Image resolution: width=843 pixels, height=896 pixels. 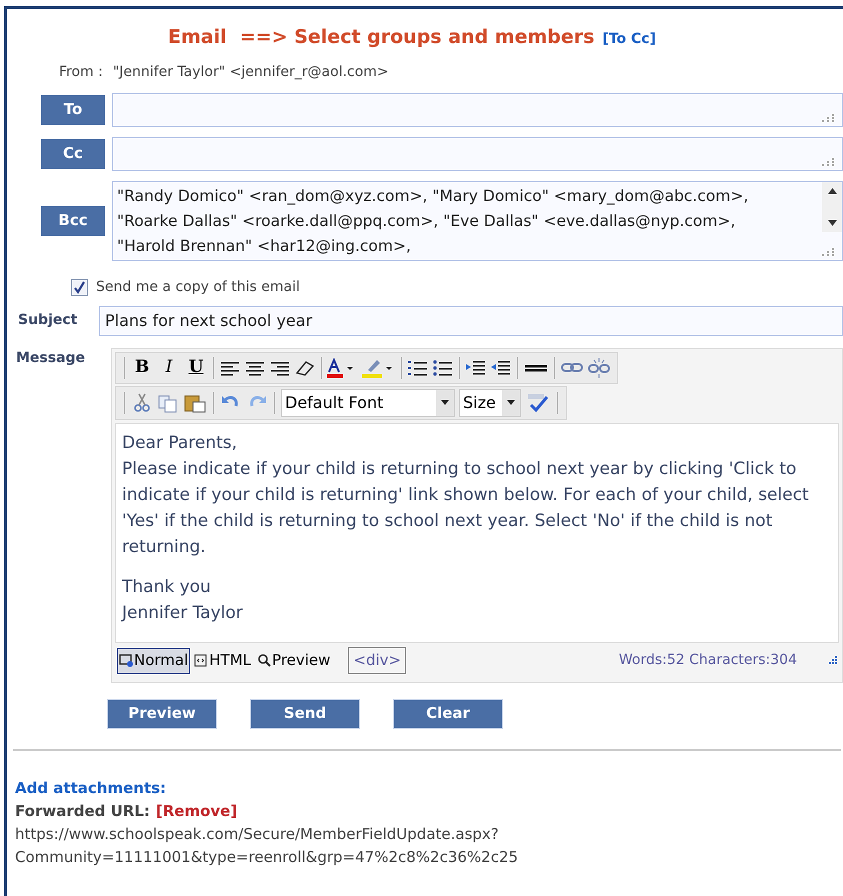 I want to click on remove-link: [Remove], so click(x=197, y=811).